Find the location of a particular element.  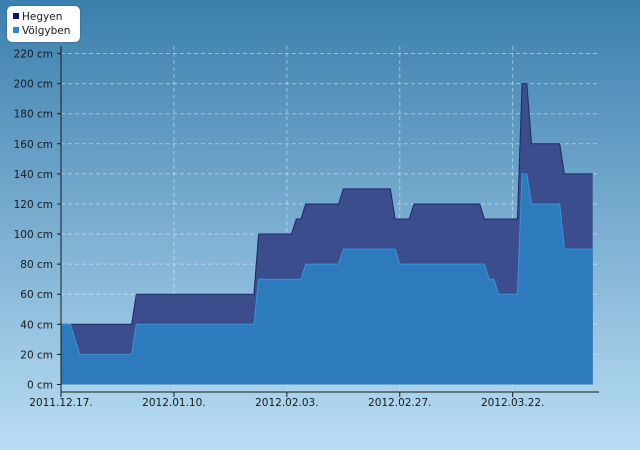

legend: Hegyen Völgyben is located at coordinates (43, 24).